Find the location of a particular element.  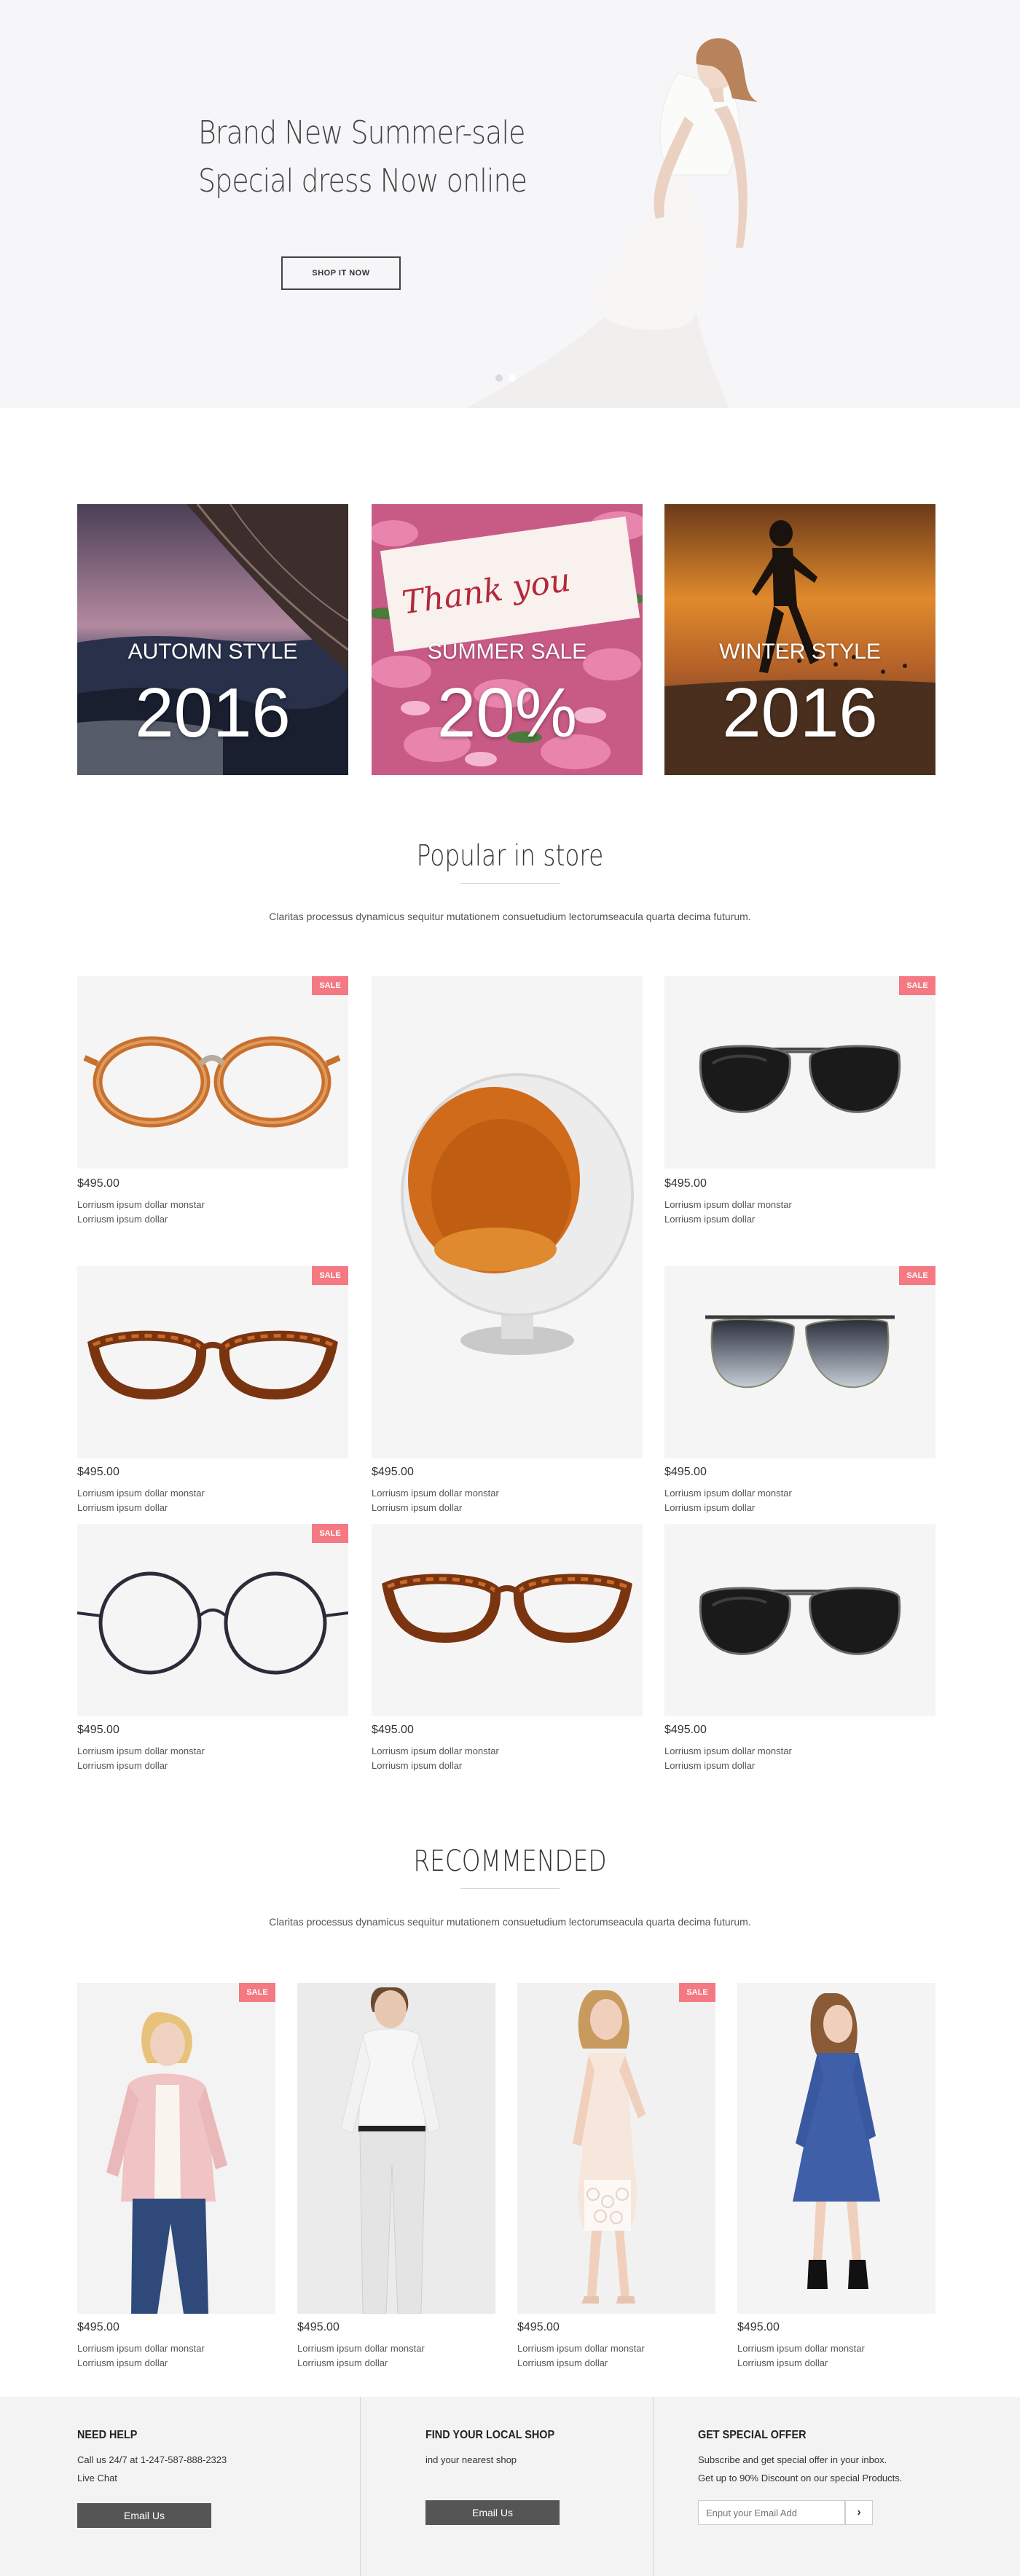

subscribe-submit-button: › is located at coordinates (859, 2512).